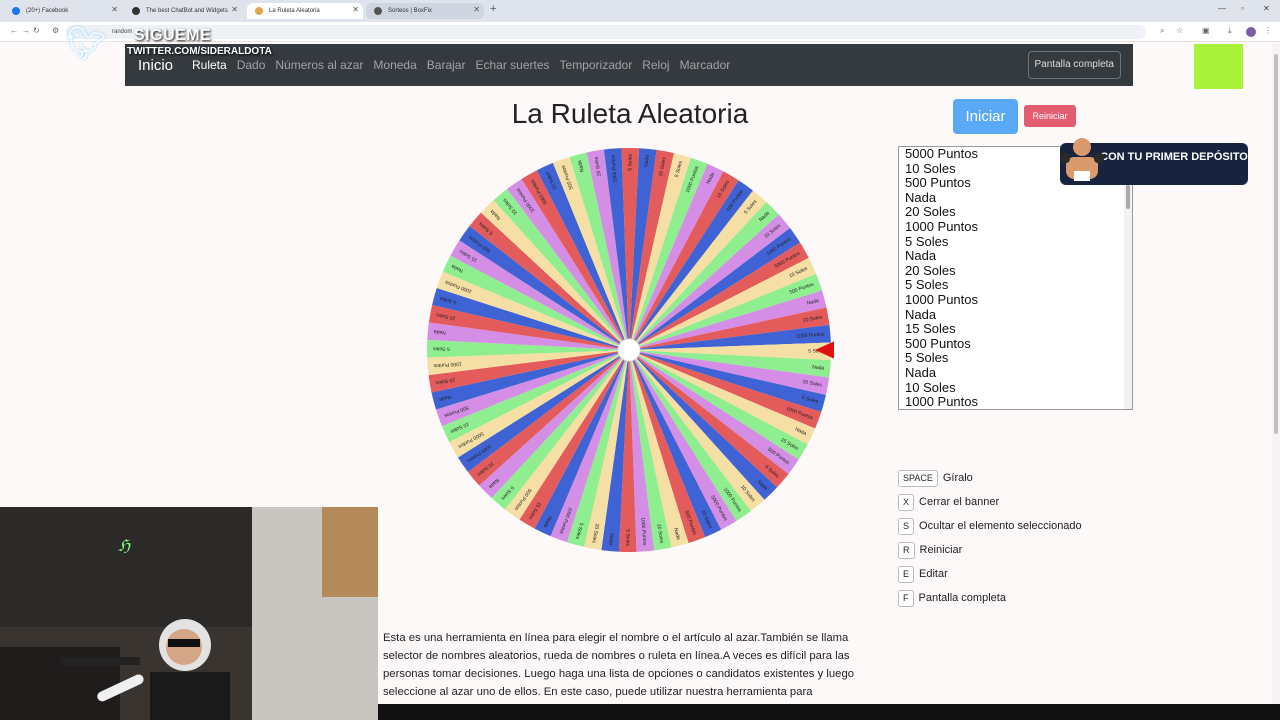  I want to click on back-icon: ←, so click(14, 30).